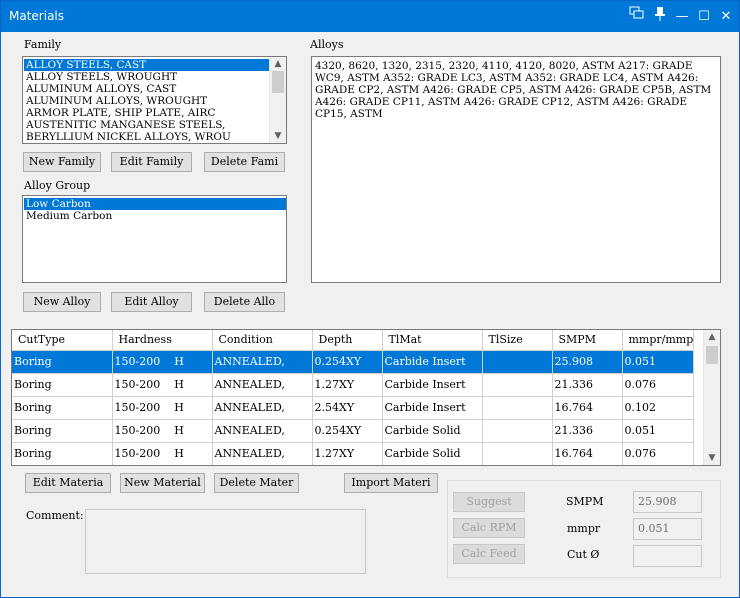 Image resolution: width=740 pixels, height=598 pixels. I want to click on edit-family-button: Edit Family, so click(151, 162).